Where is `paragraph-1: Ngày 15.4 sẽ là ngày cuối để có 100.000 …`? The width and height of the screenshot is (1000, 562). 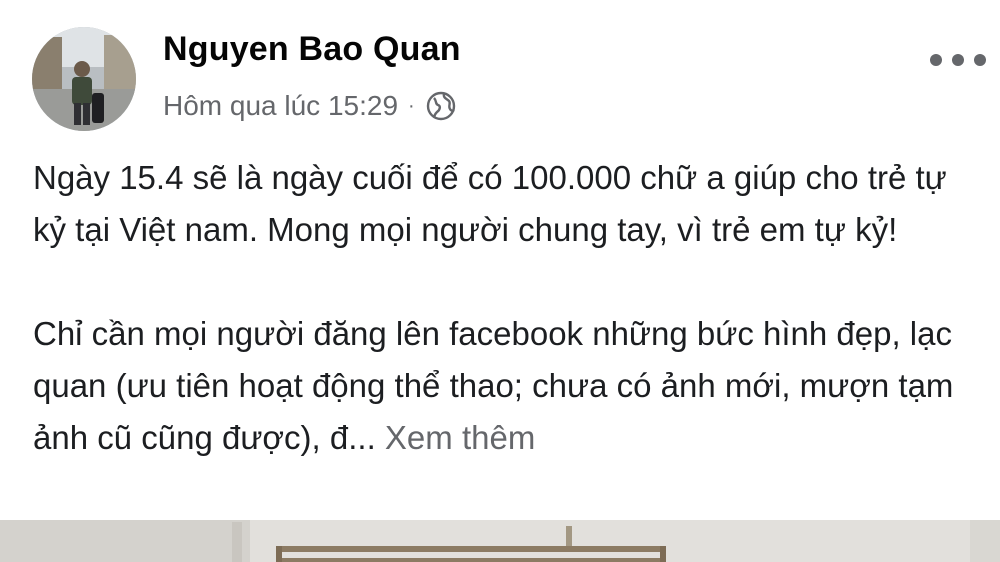 paragraph-1: Ngày 15.4 sẽ là ngày cuối để có 100.000 … is located at coordinates (490, 203).